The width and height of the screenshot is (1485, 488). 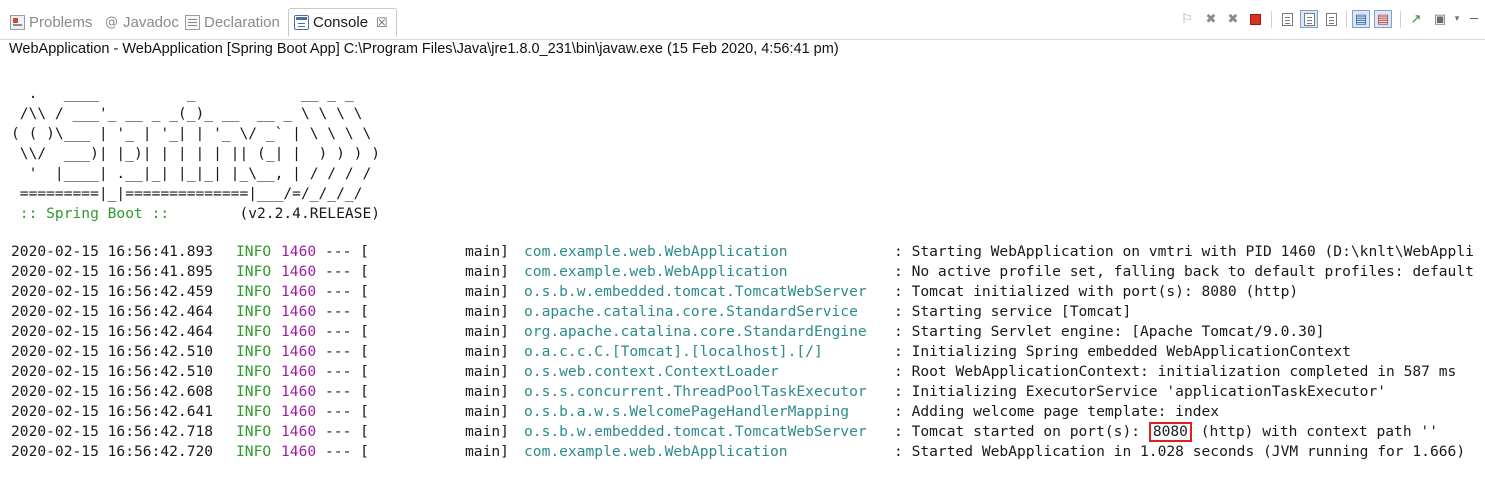 I want to click on log-message-suffix: (http) with context path '', so click(x=1314, y=431).